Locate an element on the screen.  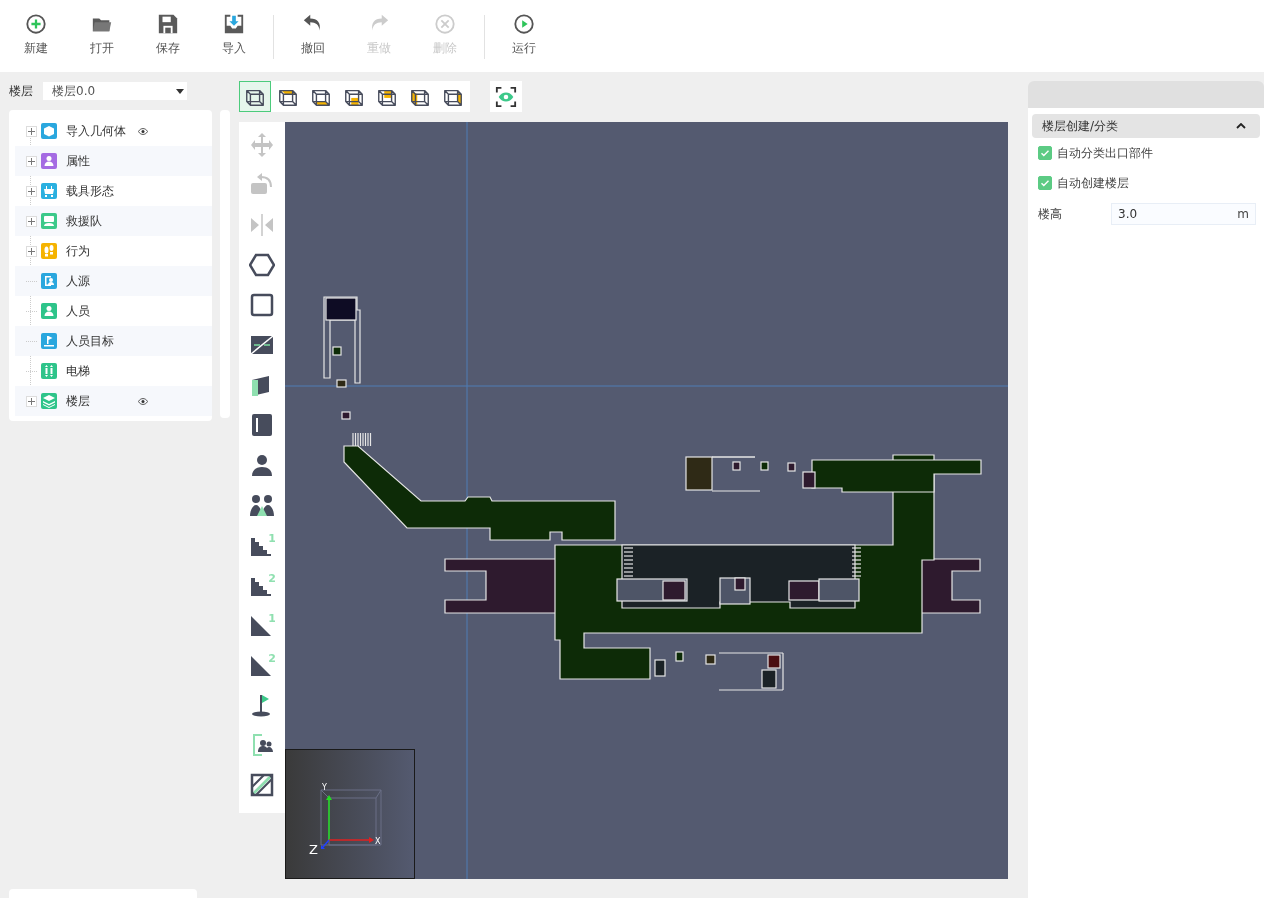
tree-item: 人源 is located at coordinates (113, 281).